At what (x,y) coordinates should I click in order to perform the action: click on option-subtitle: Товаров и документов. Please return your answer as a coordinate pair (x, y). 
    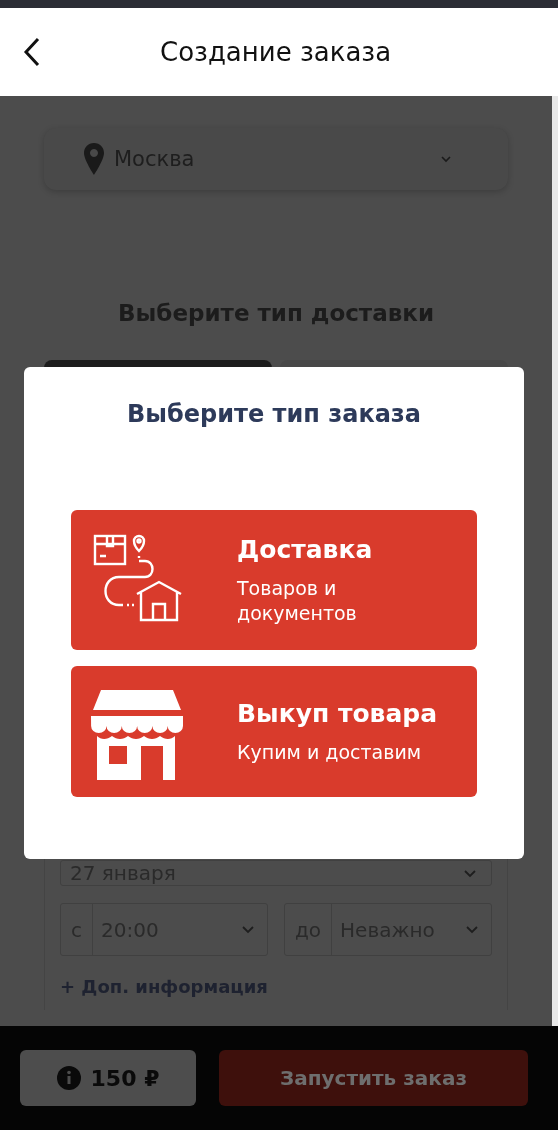
    Looking at the image, I should click on (297, 600).